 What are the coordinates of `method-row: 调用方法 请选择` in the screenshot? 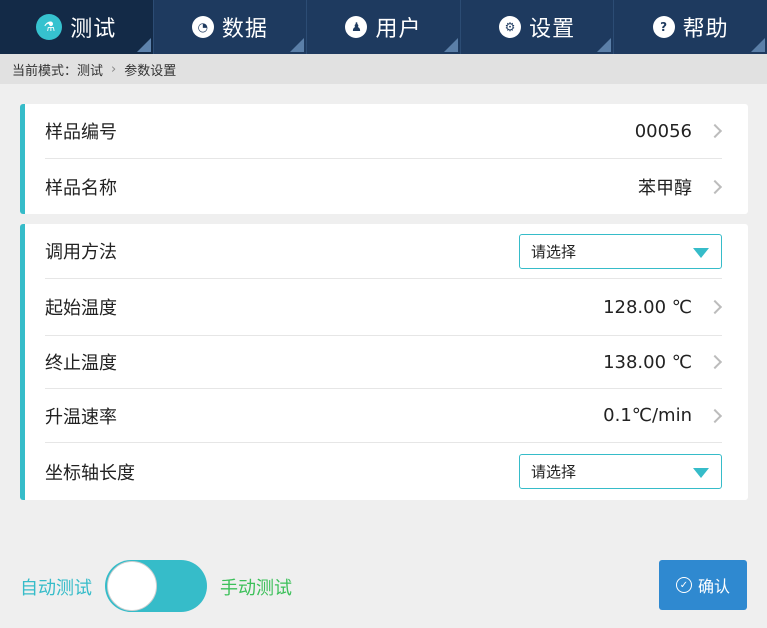 It's located at (383, 251).